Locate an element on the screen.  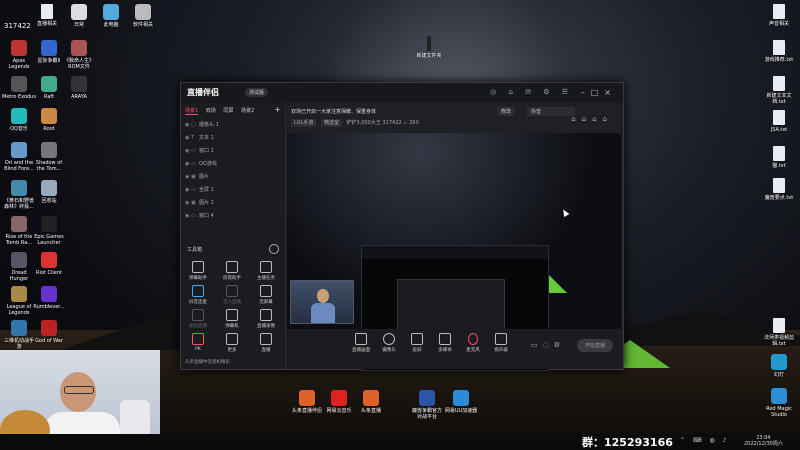
screen-capture-button: 直播画面 is located at coordinates (361, 343).